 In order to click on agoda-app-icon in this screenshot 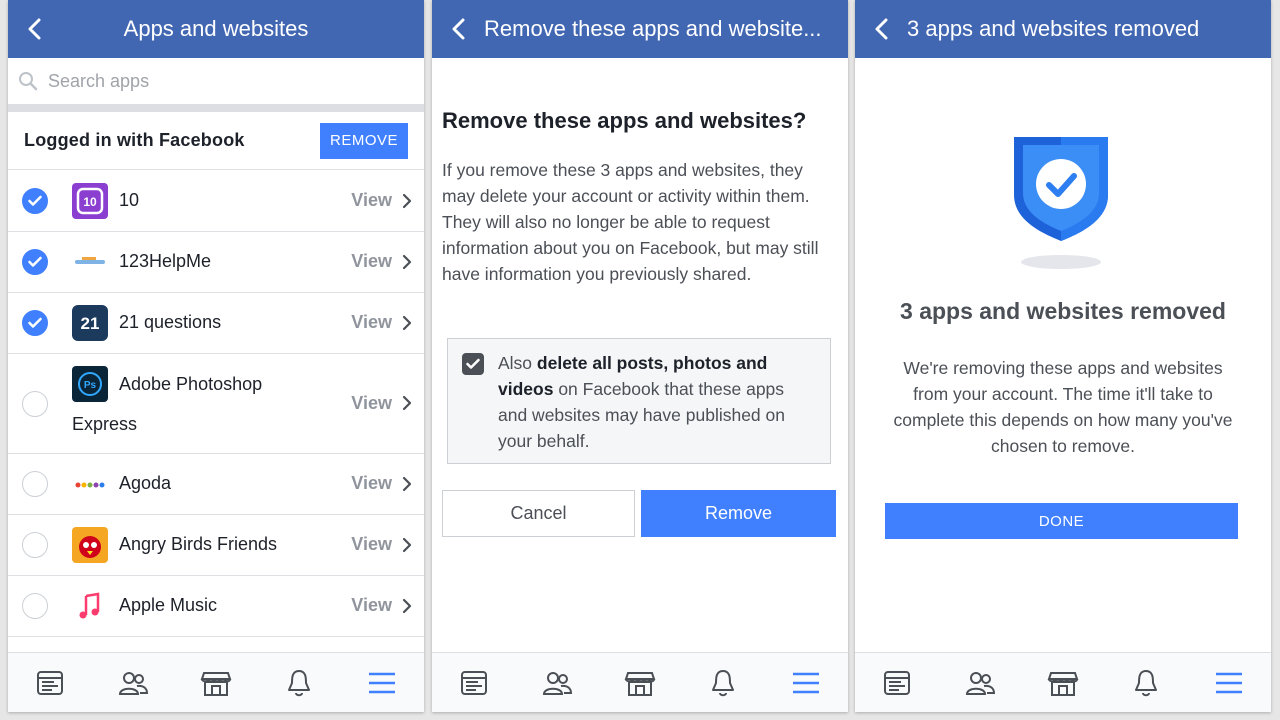, I will do `click(90, 484)`.